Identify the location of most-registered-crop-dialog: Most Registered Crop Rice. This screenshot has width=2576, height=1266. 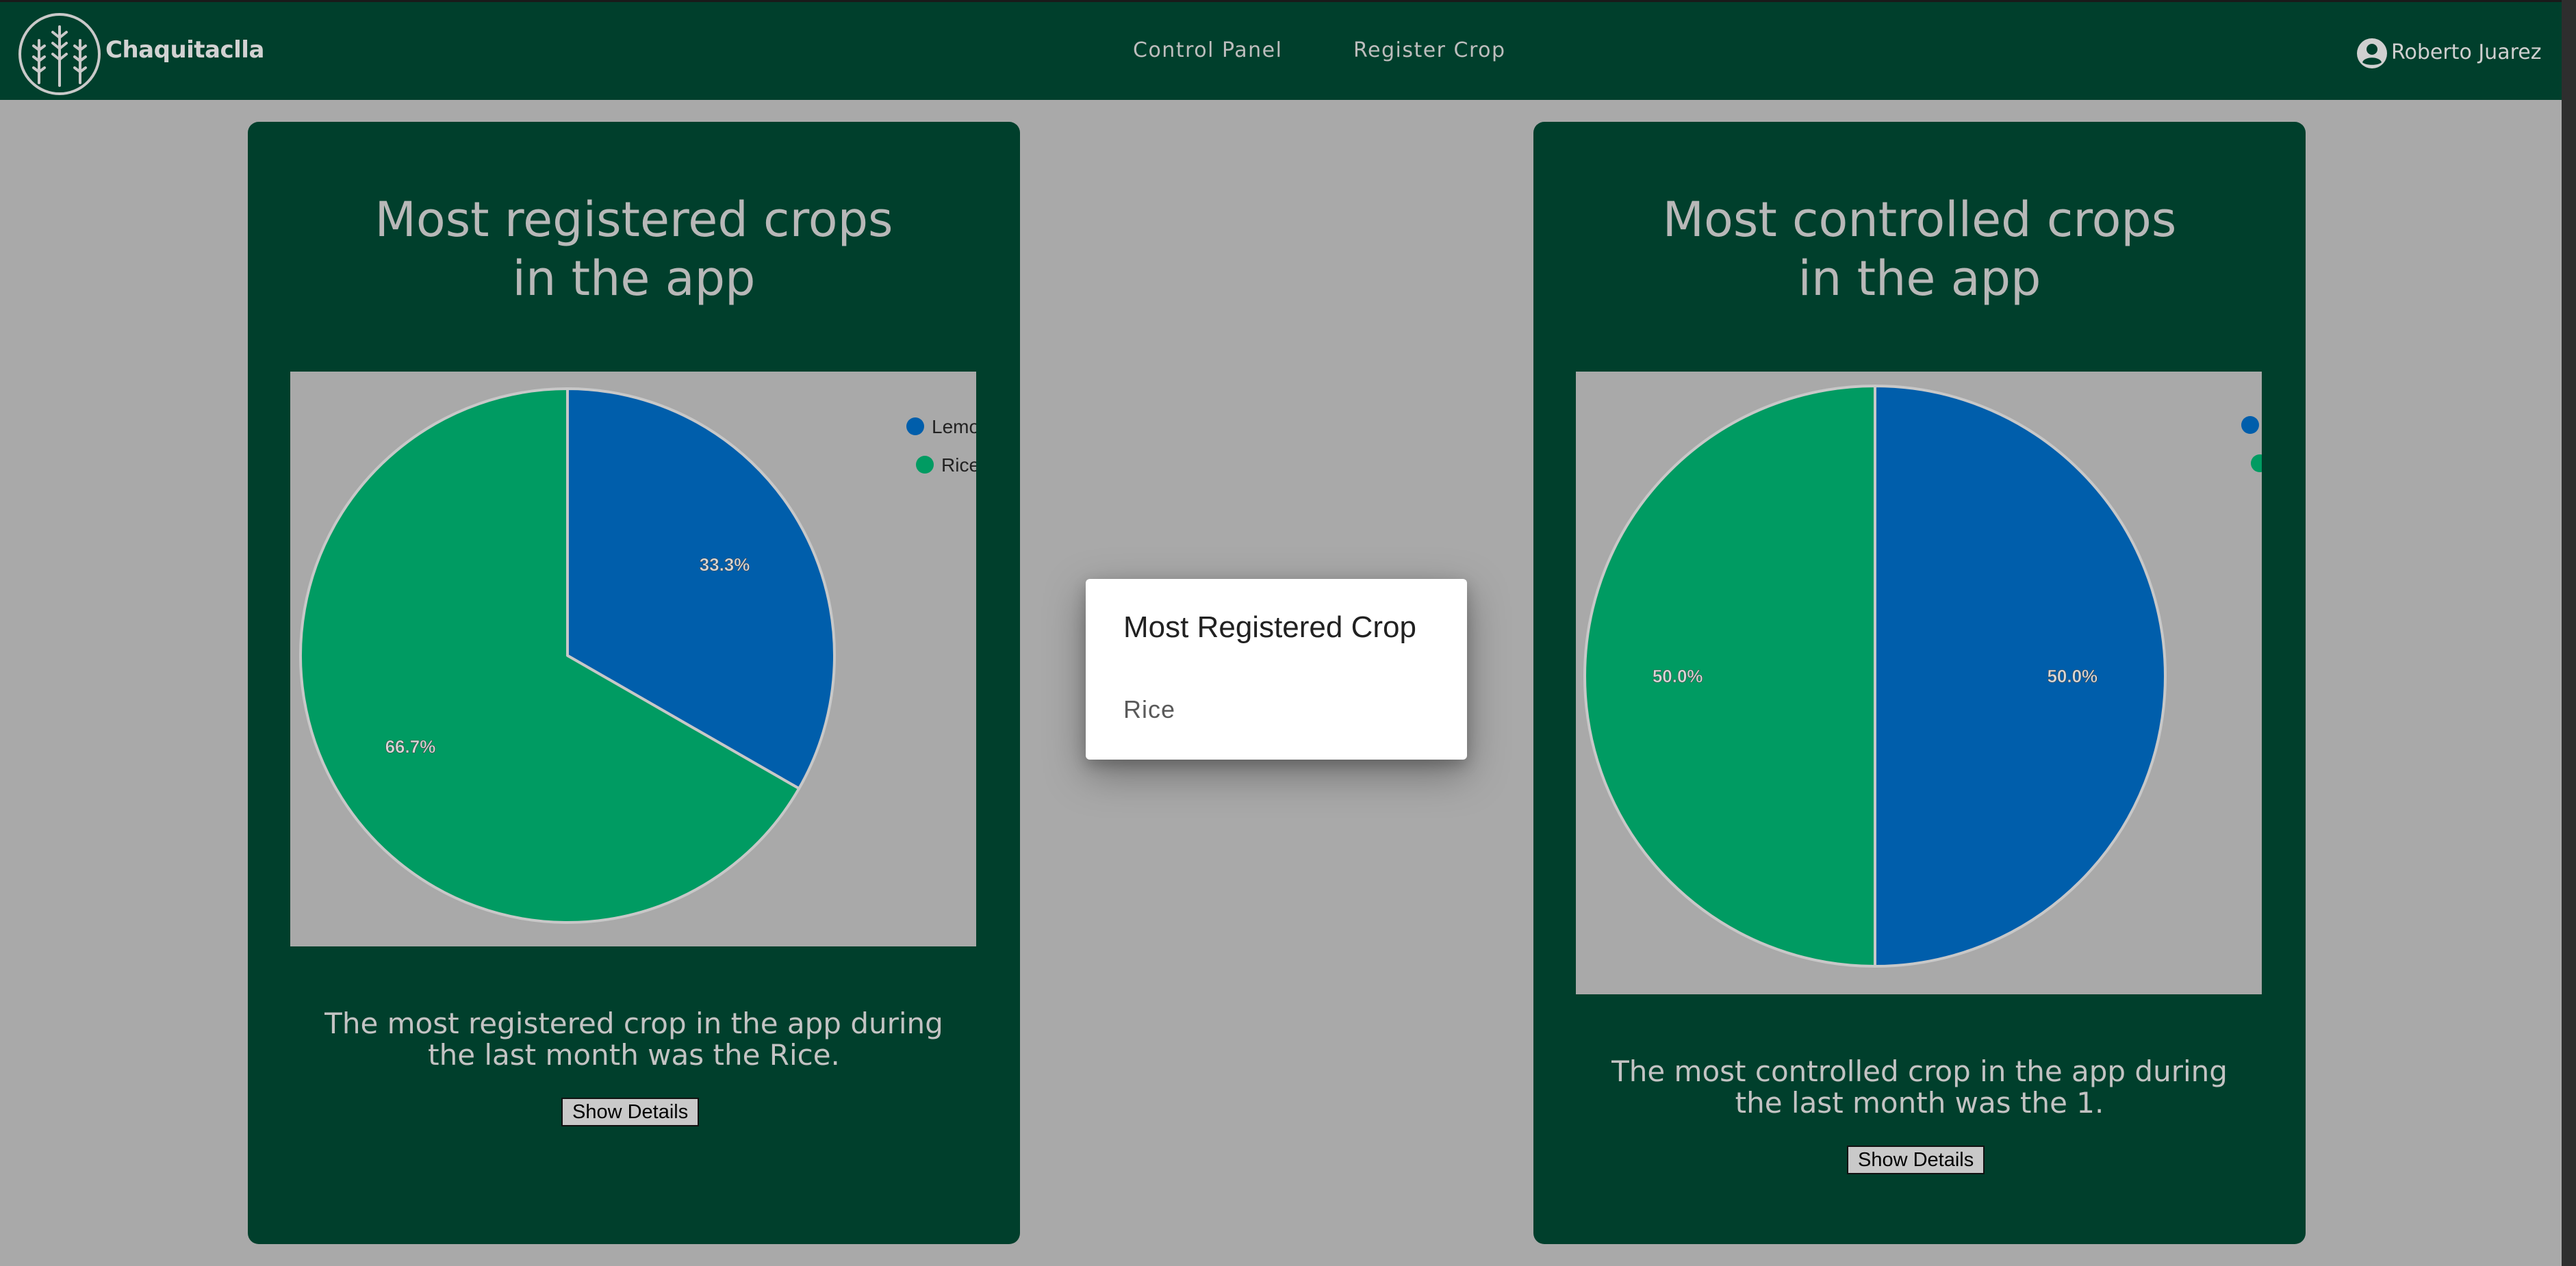
(1276, 669).